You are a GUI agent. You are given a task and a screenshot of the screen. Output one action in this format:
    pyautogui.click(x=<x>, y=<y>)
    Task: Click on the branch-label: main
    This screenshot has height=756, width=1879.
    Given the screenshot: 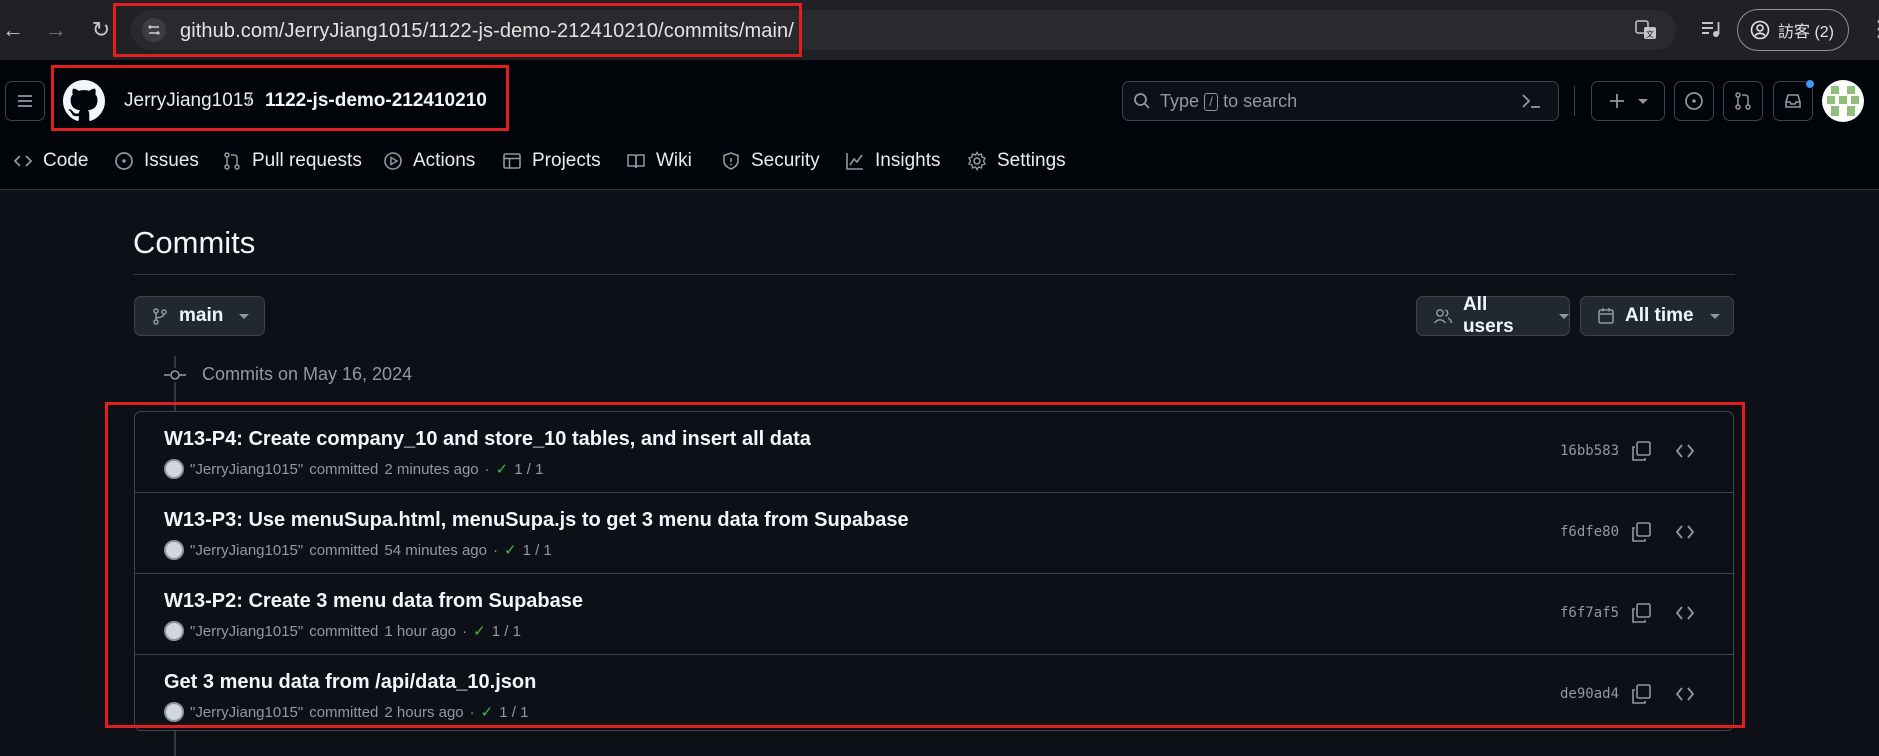 What is the action you would take?
    pyautogui.click(x=201, y=315)
    